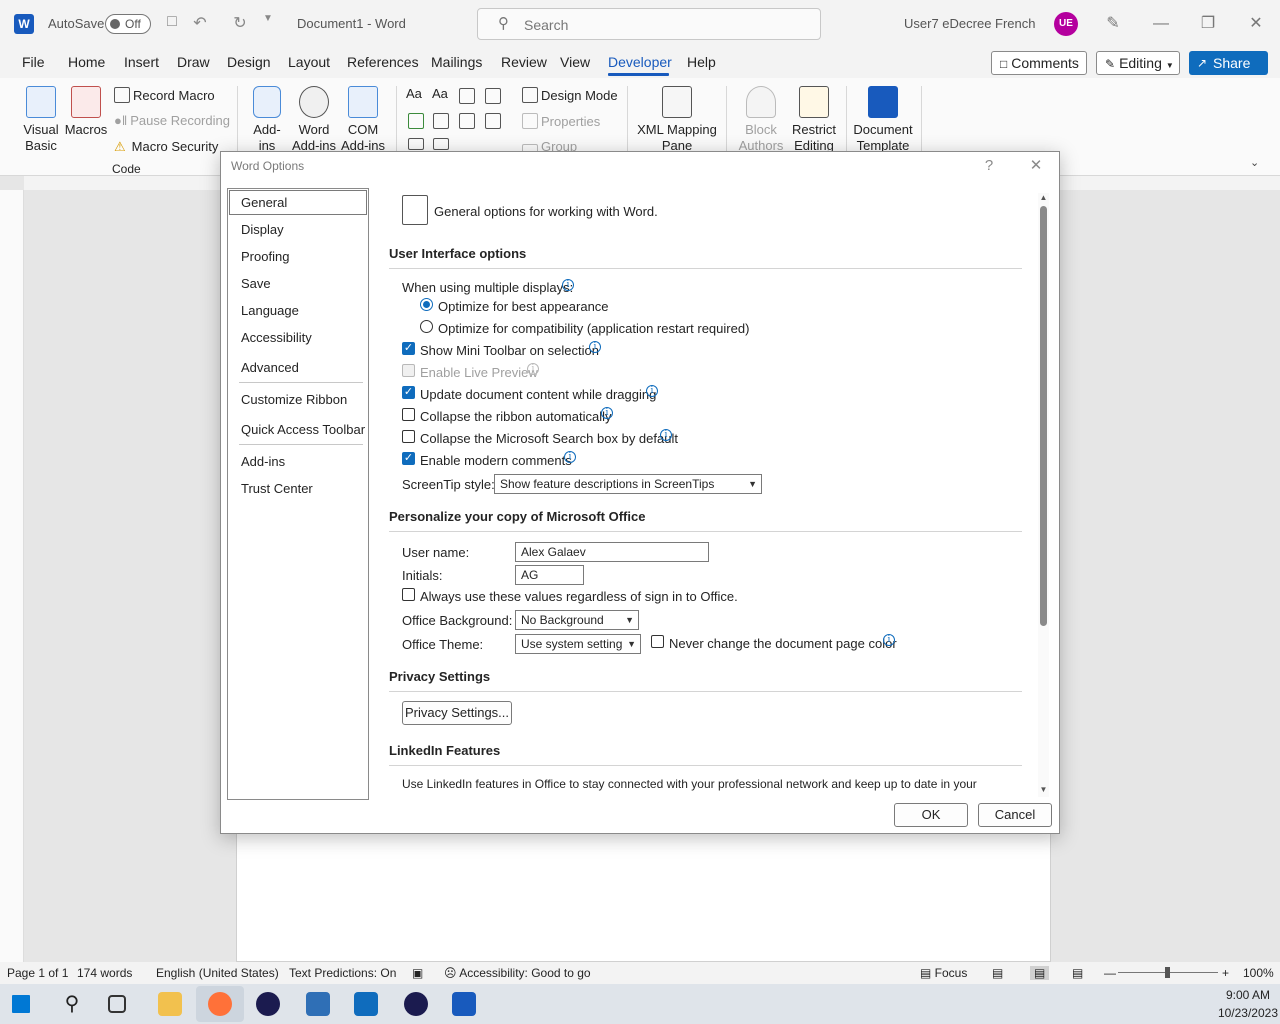  Describe the element at coordinates (943, 973) in the screenshot. I see `focus-button: ▤ Focus` at that location.